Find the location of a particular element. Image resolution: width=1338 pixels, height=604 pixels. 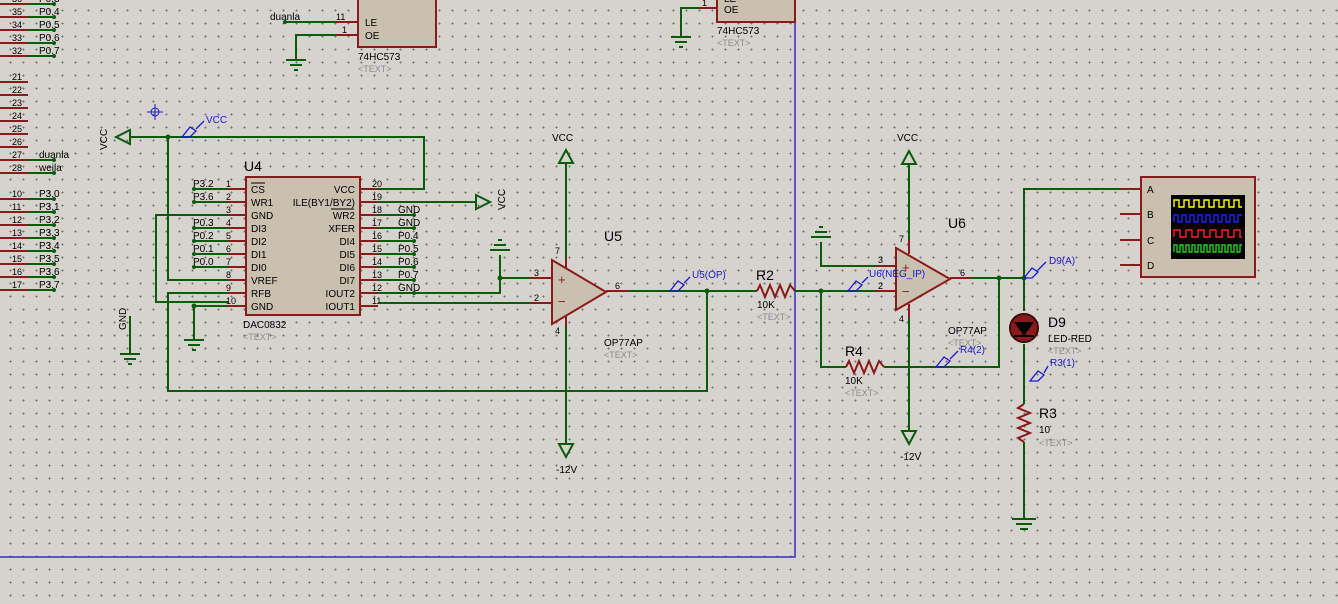

u4-placeholder: <TEXT> is located at coordinates (260, 337).